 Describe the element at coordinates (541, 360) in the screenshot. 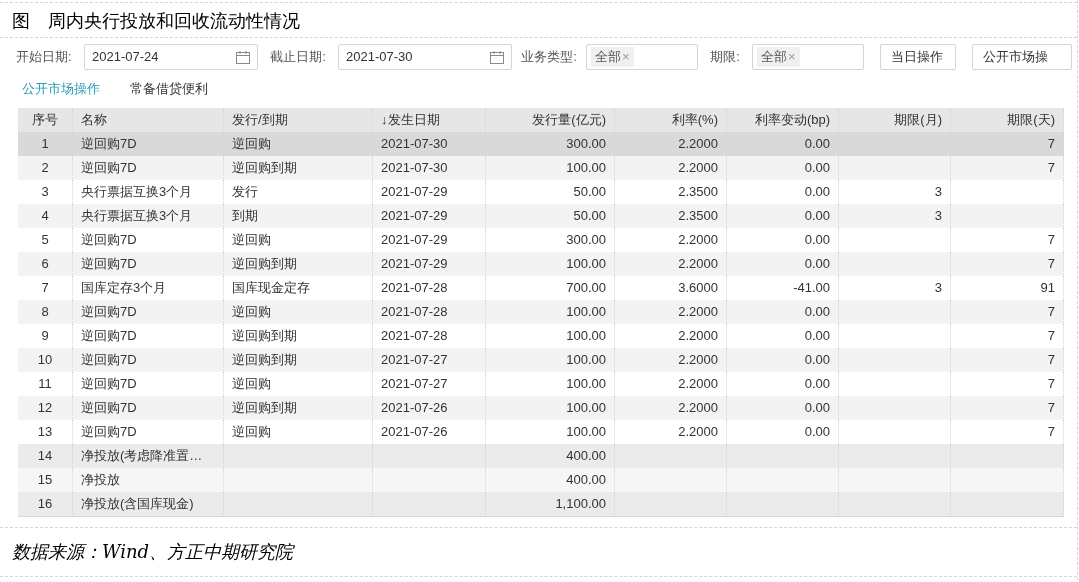

I see `table-row: 10 逆回购7D 逆回购到期 2021-07-27 100.00 2.2000 0.00 7` at that location.